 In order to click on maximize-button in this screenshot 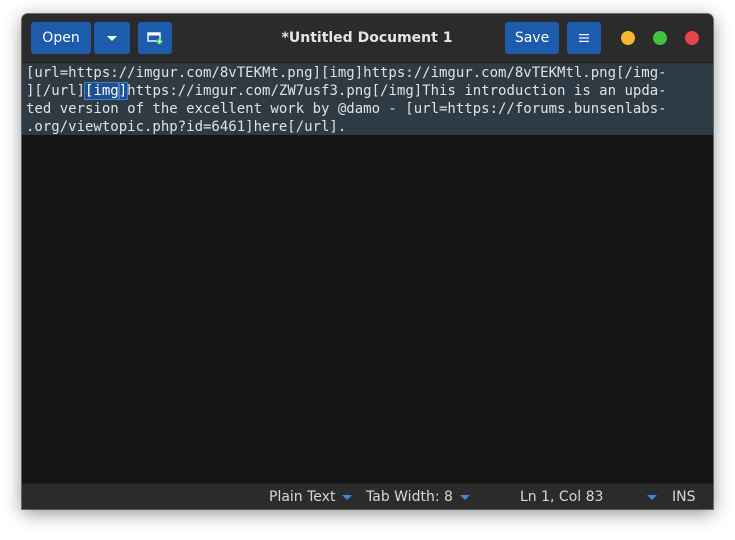, I will do `click(660, 38)`.